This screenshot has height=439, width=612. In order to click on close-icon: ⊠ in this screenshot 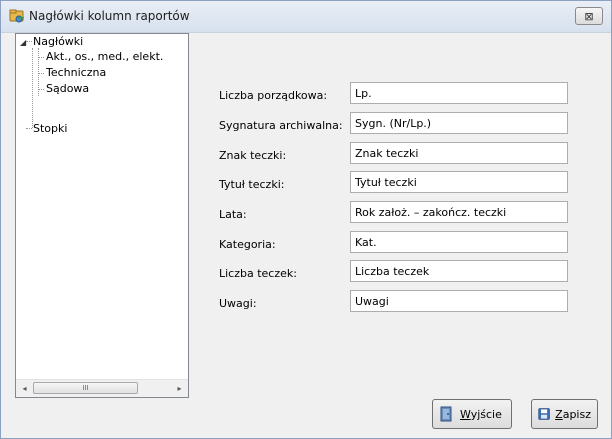, I will do `click(589, 16)`.